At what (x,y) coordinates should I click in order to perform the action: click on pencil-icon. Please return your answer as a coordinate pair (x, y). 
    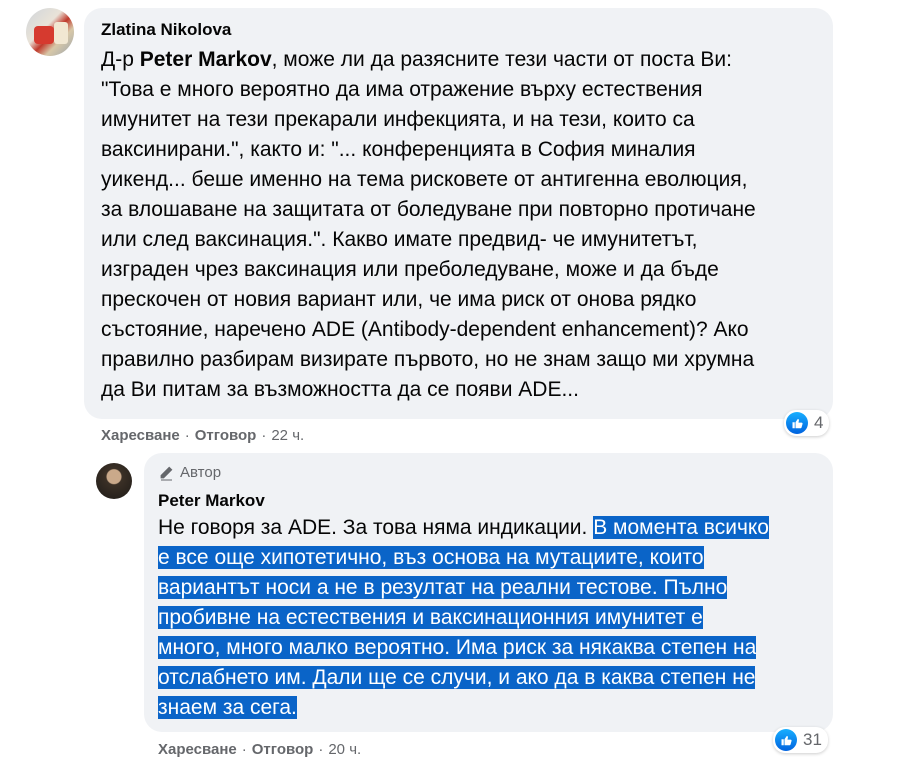
    Looking at the image, I should click on (166, 473).